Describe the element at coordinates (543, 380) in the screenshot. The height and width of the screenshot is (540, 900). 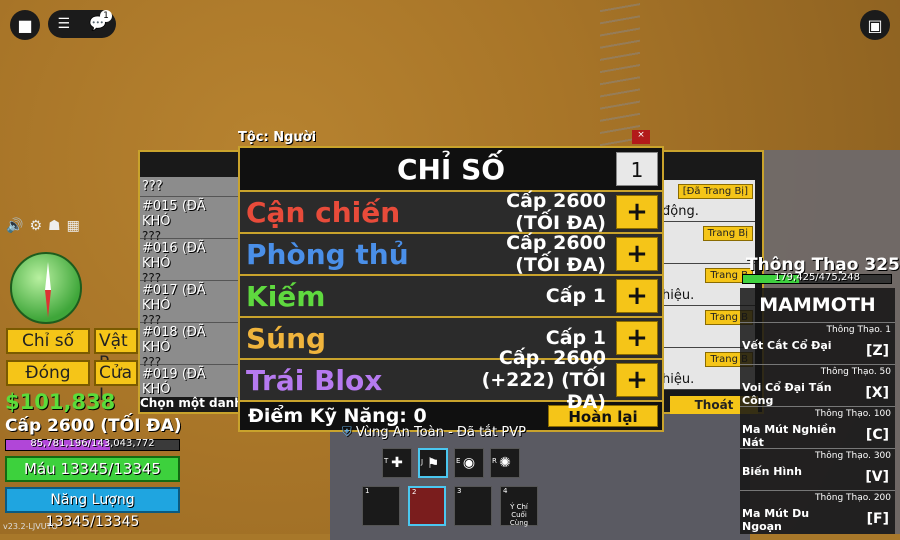
I see `stat-value: Cấp. 2600 (+222) (TỐI ĐA)` at that location.